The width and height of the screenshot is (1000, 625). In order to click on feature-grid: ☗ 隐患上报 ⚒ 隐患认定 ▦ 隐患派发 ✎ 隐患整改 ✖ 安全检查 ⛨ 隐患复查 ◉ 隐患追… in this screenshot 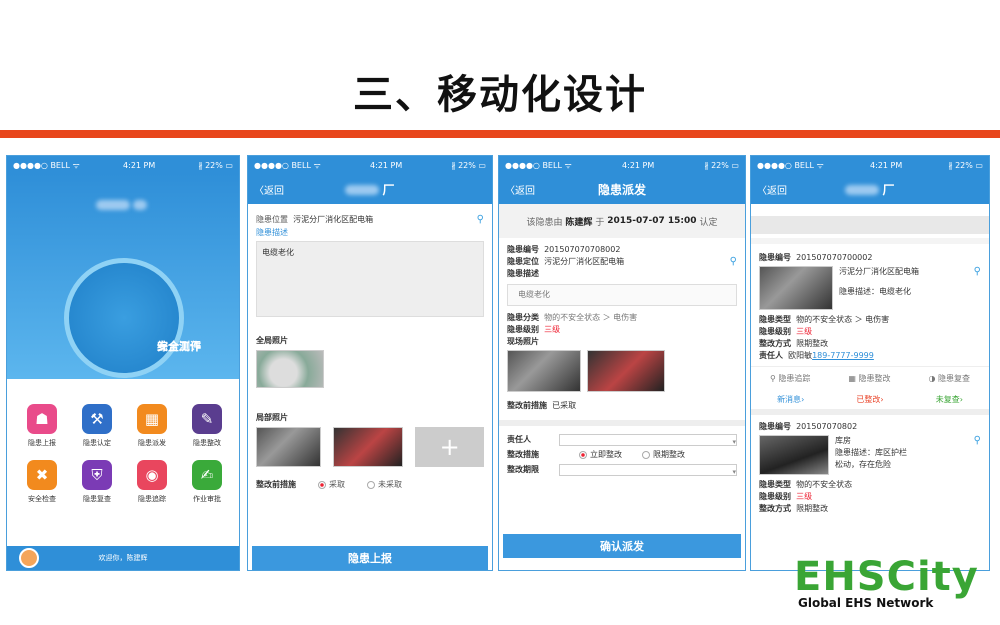, I will do `click(124, 454)`.